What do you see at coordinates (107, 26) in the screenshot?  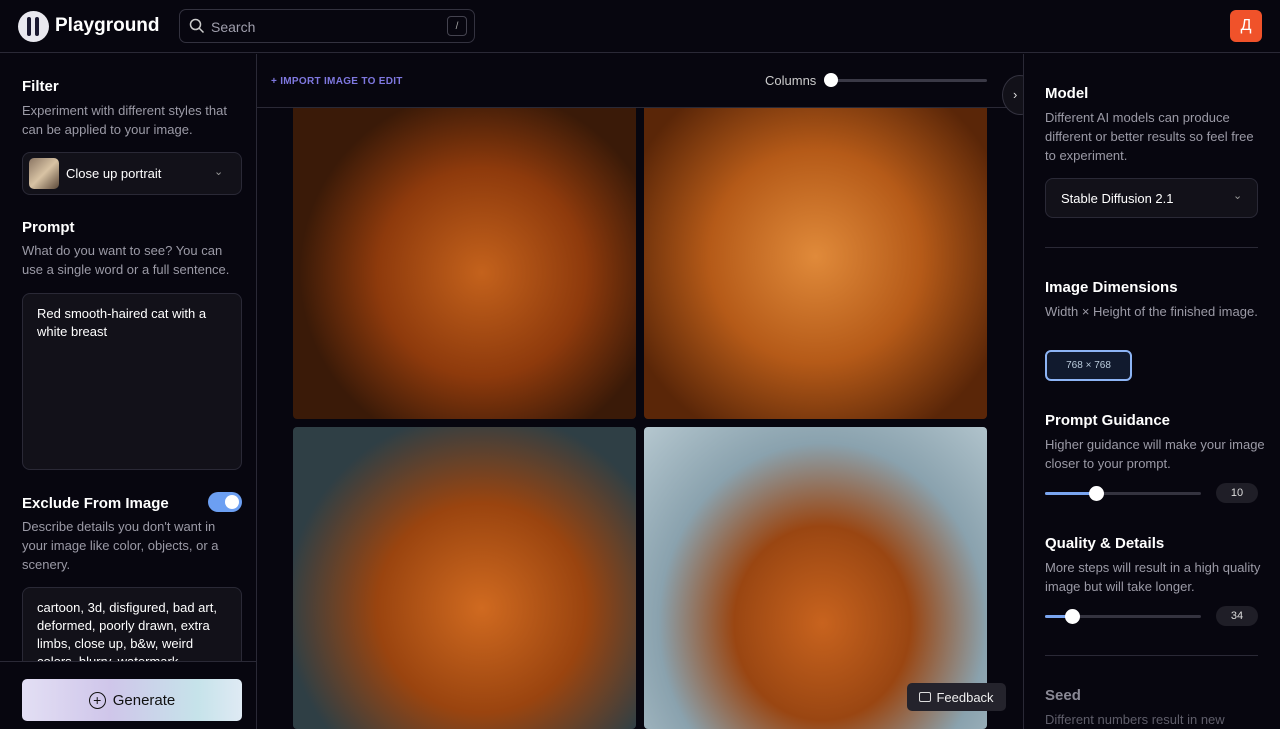 I see `brand-name: Playground` at bounding box center [107, 26].